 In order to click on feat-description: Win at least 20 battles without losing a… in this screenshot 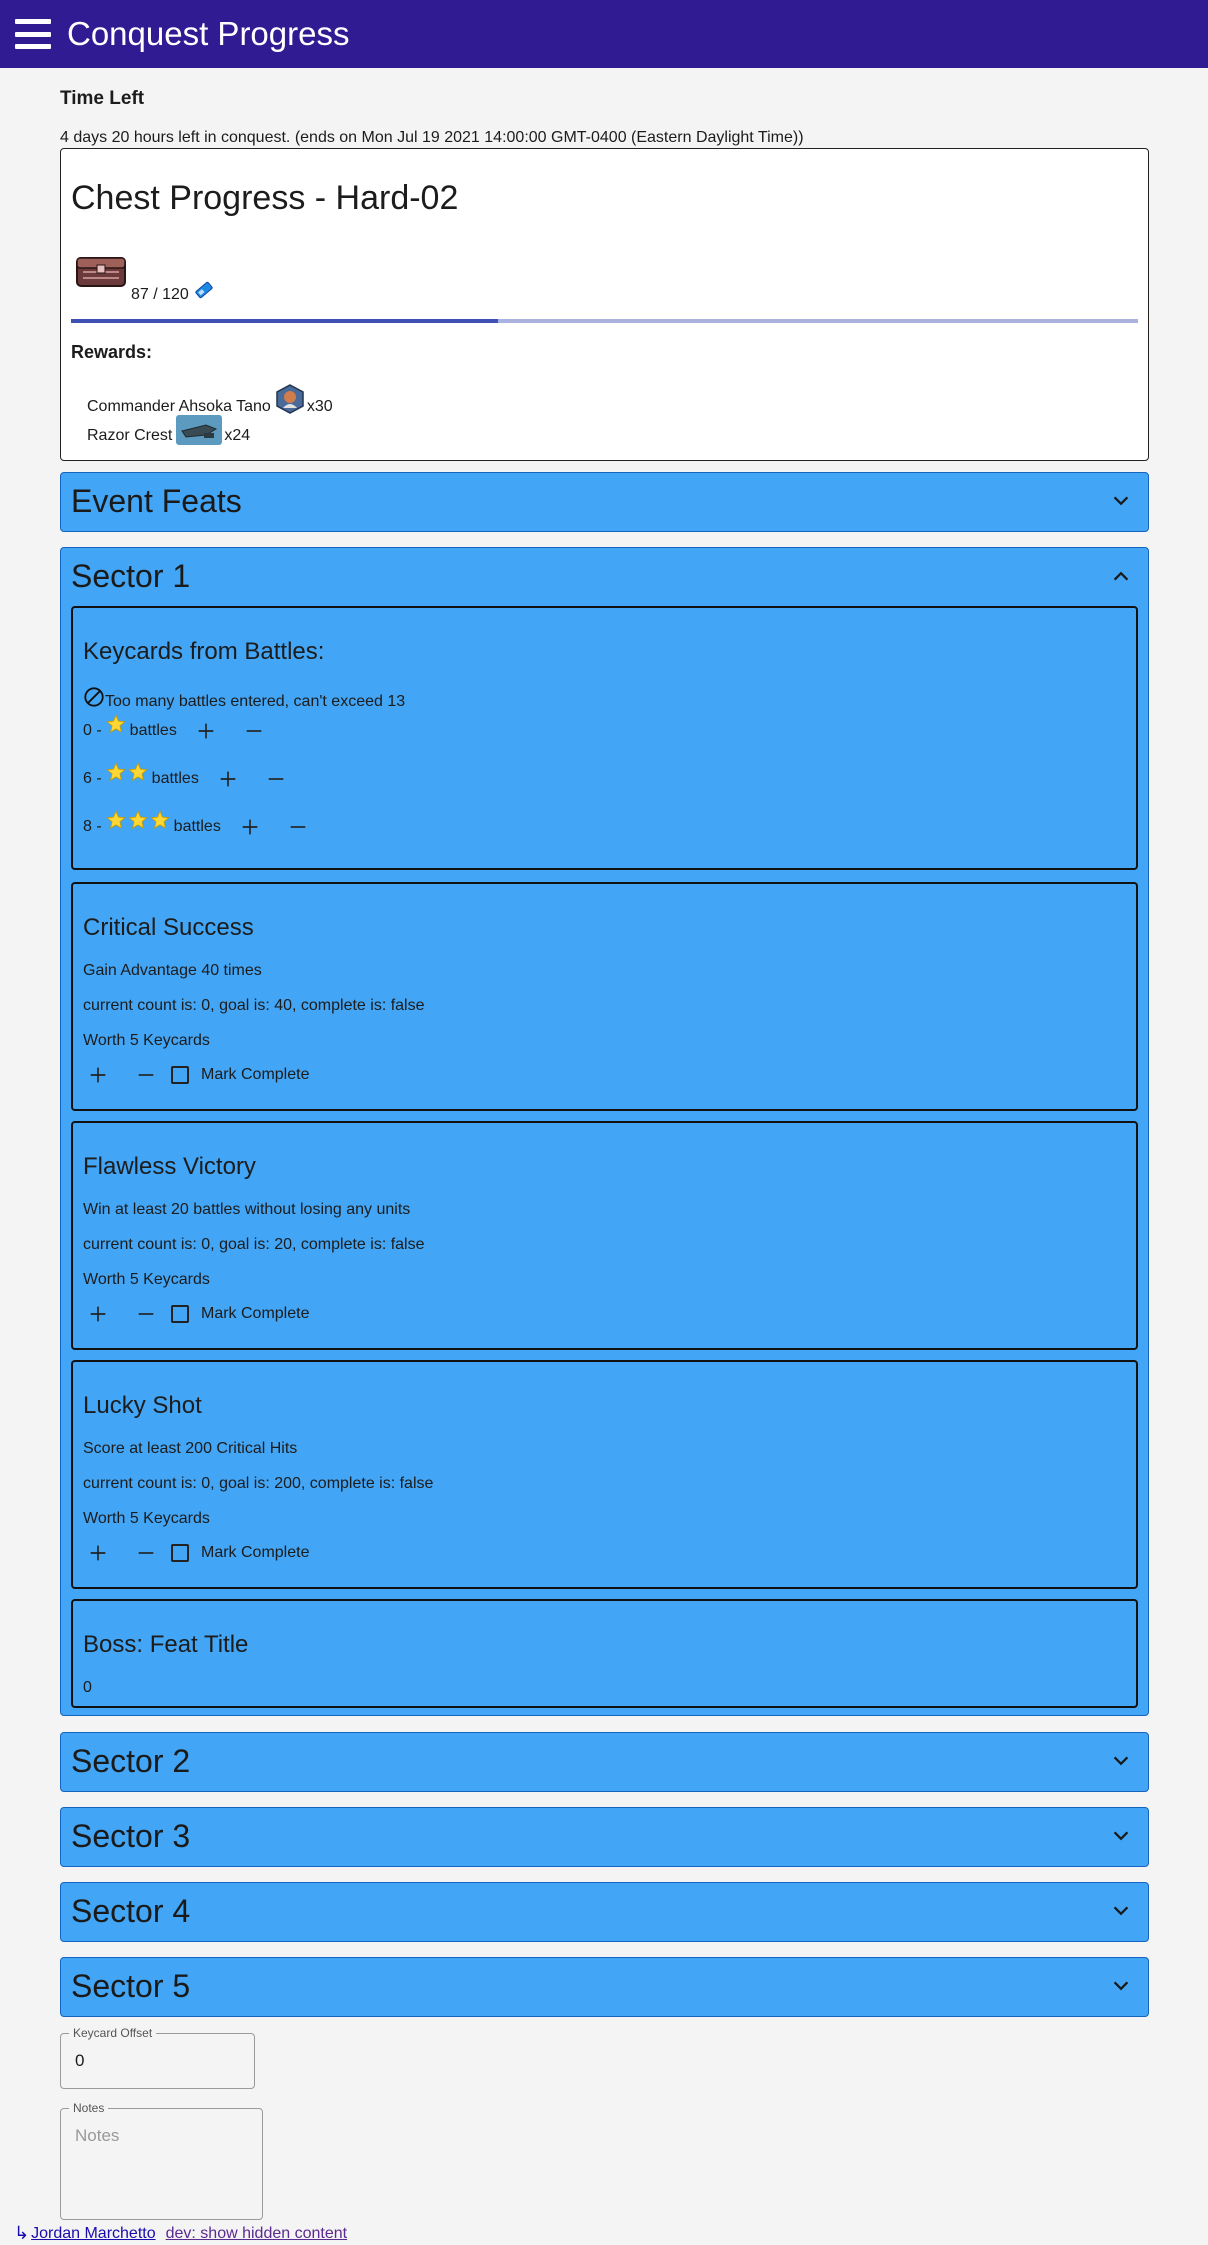, I will do `click(247, 1209)`.